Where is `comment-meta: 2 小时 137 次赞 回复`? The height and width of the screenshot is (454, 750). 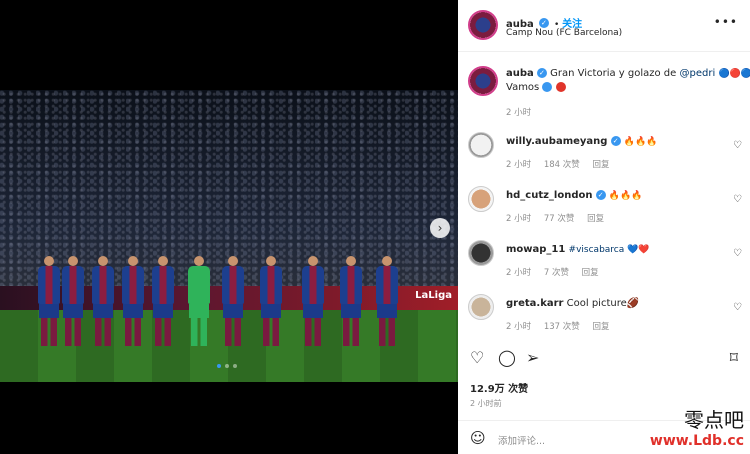
comment-meta: 2 小时 137 次赞 回复 is located at coordinates (562, 326).